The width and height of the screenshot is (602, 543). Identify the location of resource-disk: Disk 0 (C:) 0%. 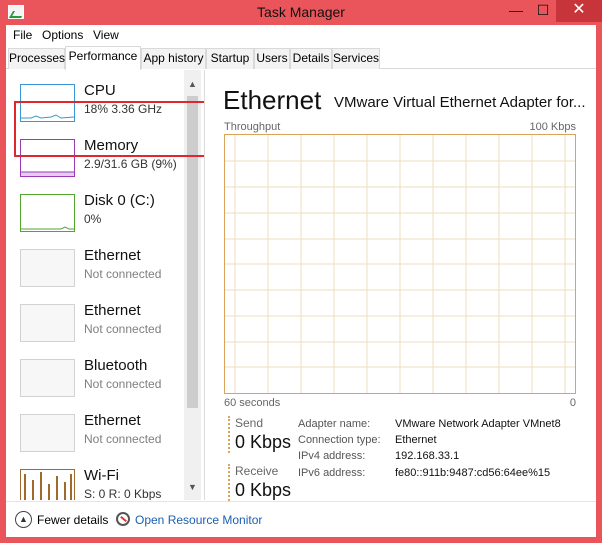
(94, 213).